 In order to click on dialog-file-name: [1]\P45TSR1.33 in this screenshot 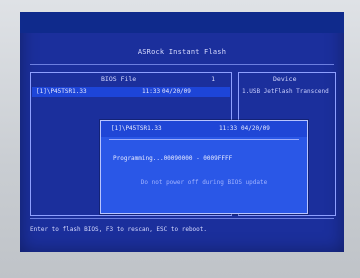, I will do `click(136, 128)`.